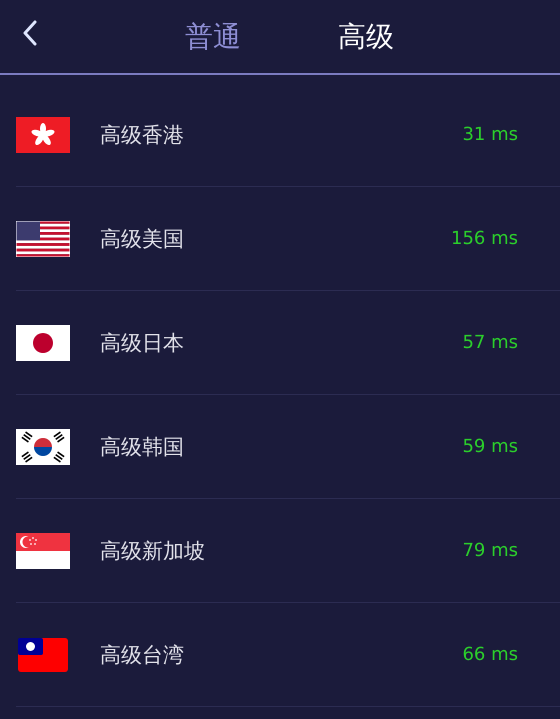 This screenshot has width=560, height=719. What do you see at coordinates (213, 37) in the screenshot?
I see `tab: 普通` at bounding box center [213, 37].